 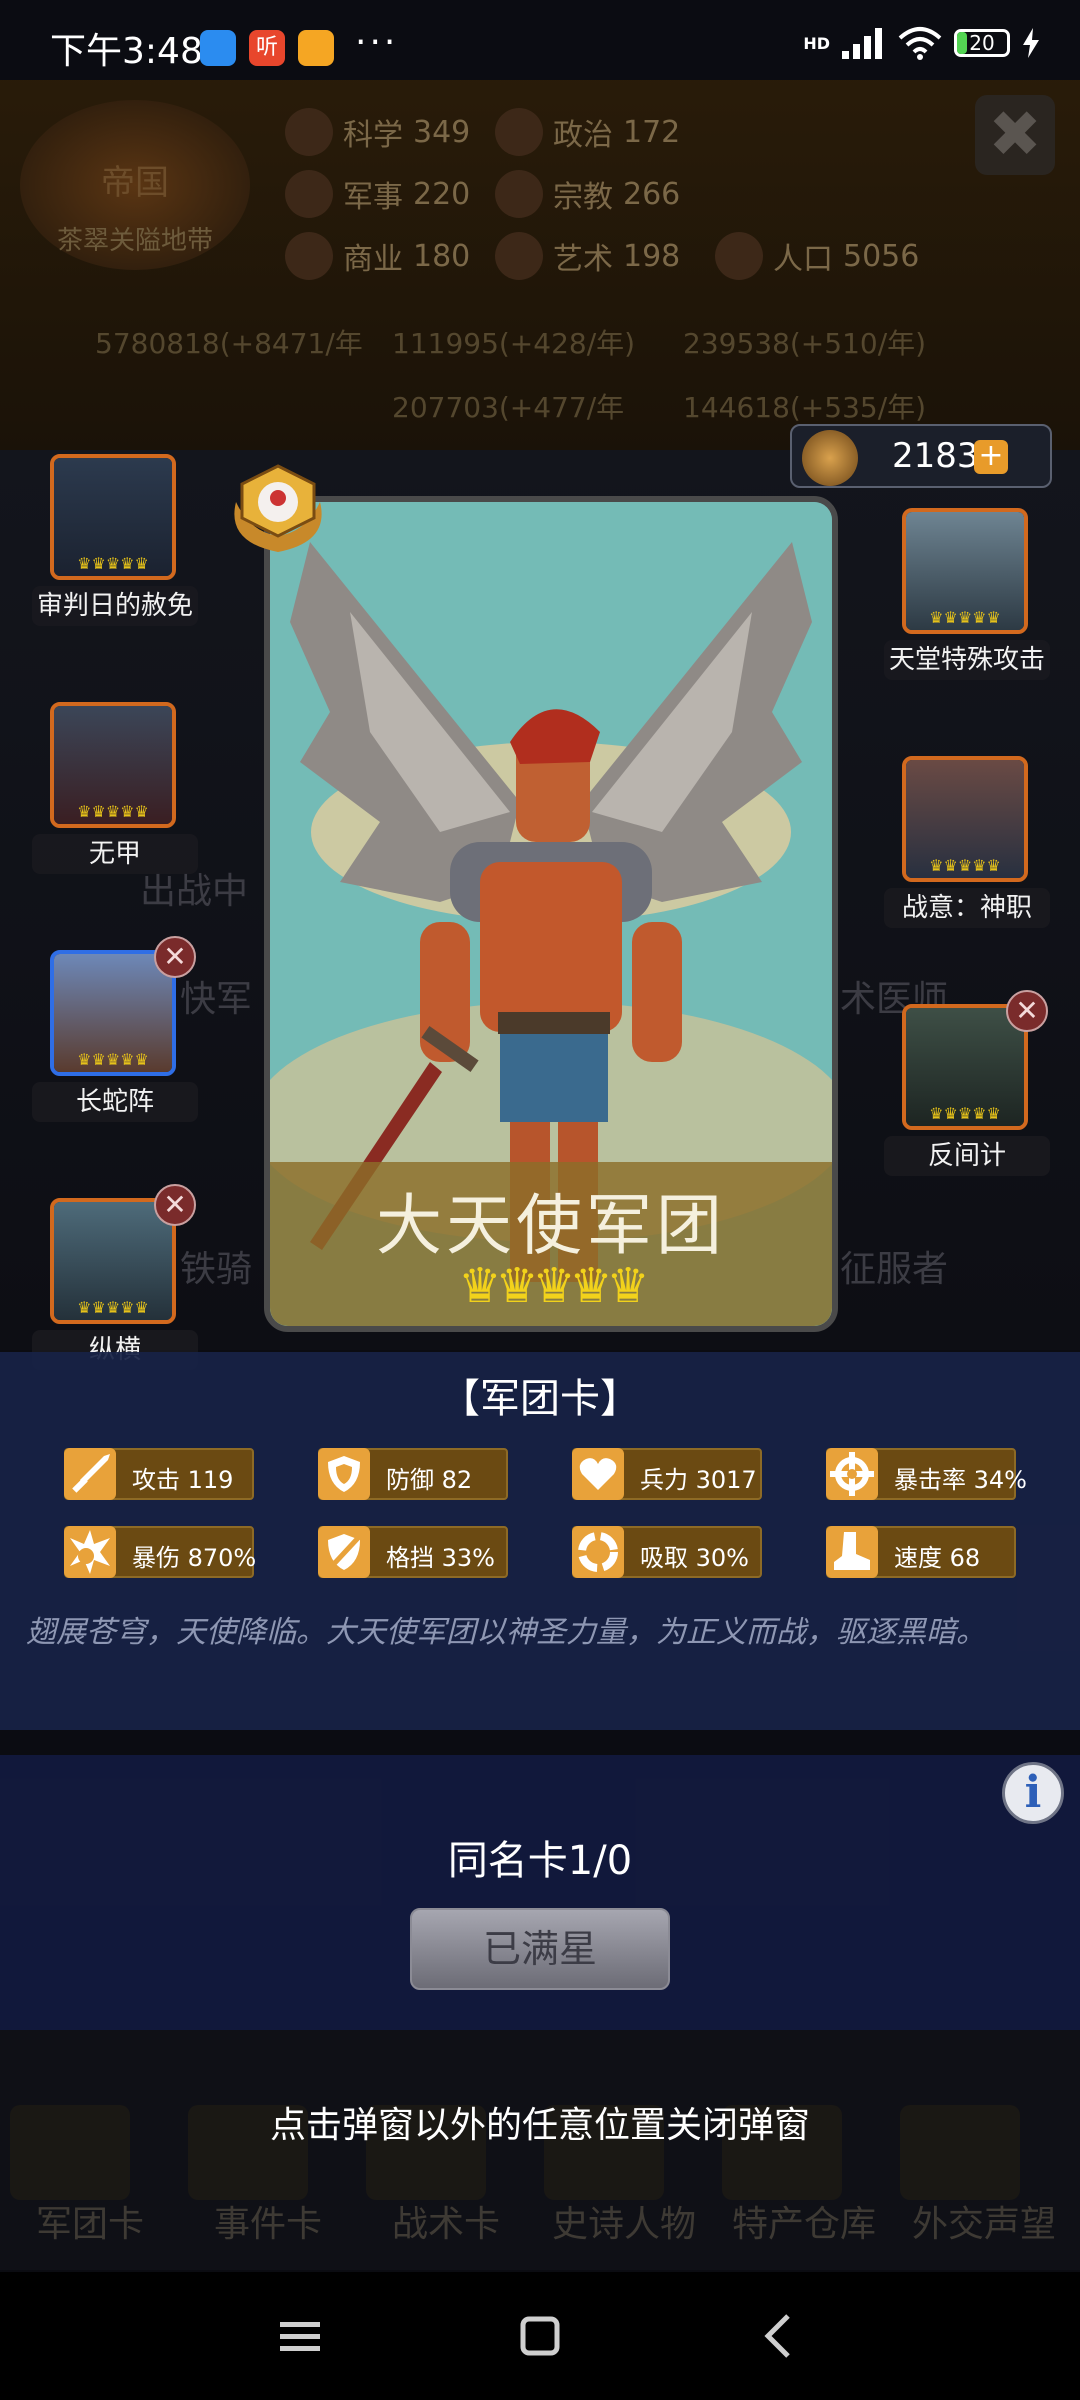 I want to click on bg-text: 快军, so click(x=216, y=999).